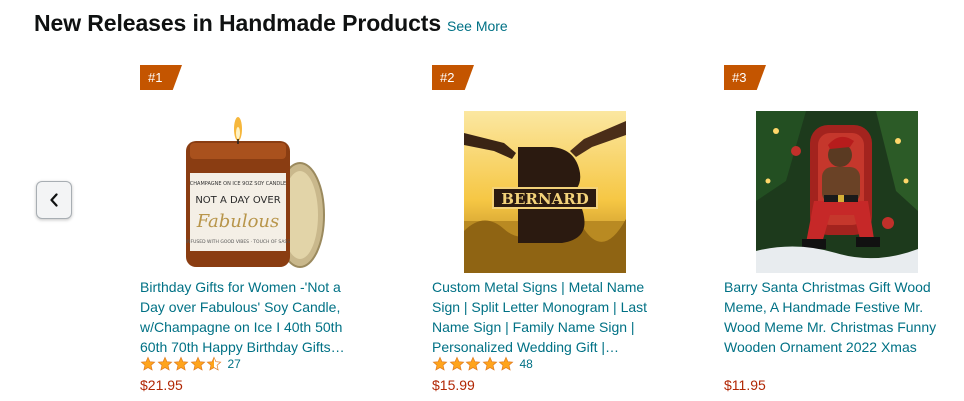  Describe the element at coordinates (161, 385) in the screenshot. I see `product-price: $21.95` at that location.